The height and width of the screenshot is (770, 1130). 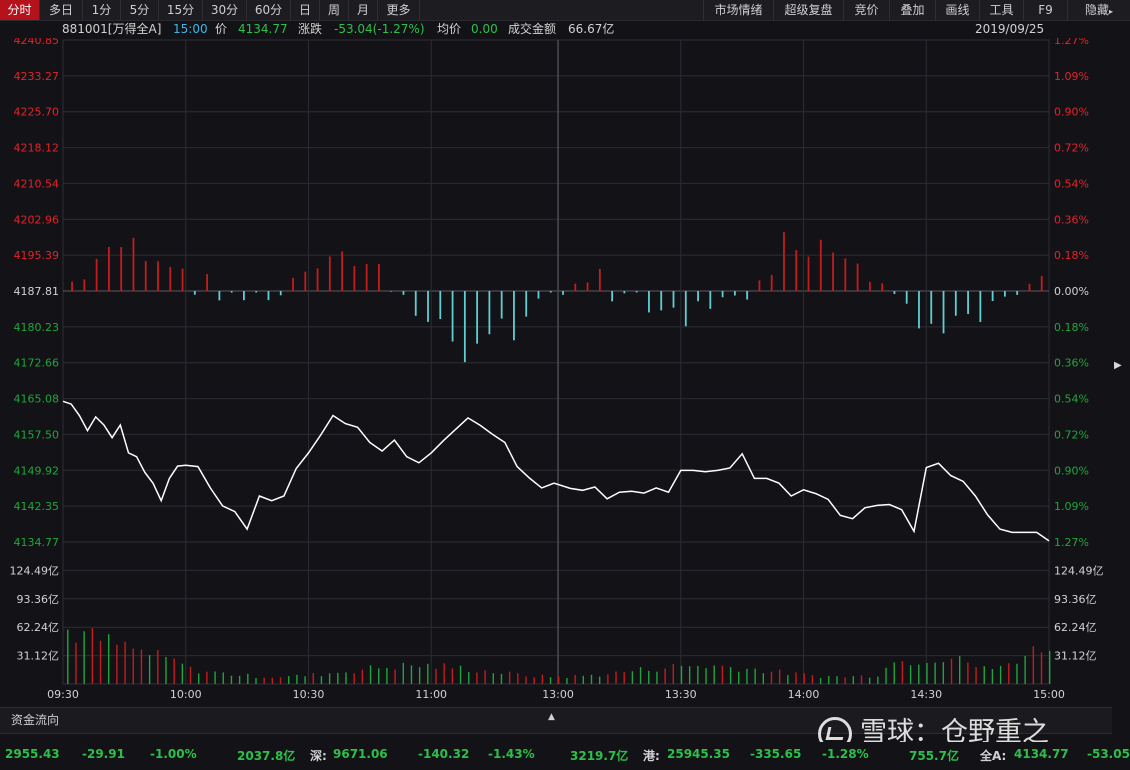 What do you see at coordinates (181, 10) in the screenshot?
I see `tab-15min: 15分` at bounding box center [181, 10].